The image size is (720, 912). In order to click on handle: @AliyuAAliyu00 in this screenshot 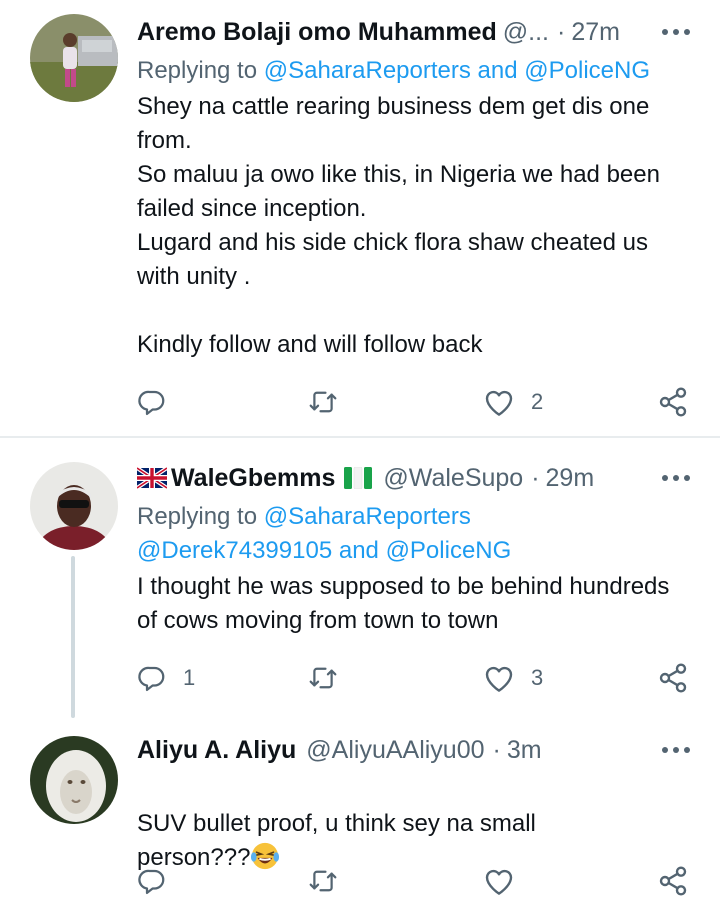, I will do `click(395, 750)`.